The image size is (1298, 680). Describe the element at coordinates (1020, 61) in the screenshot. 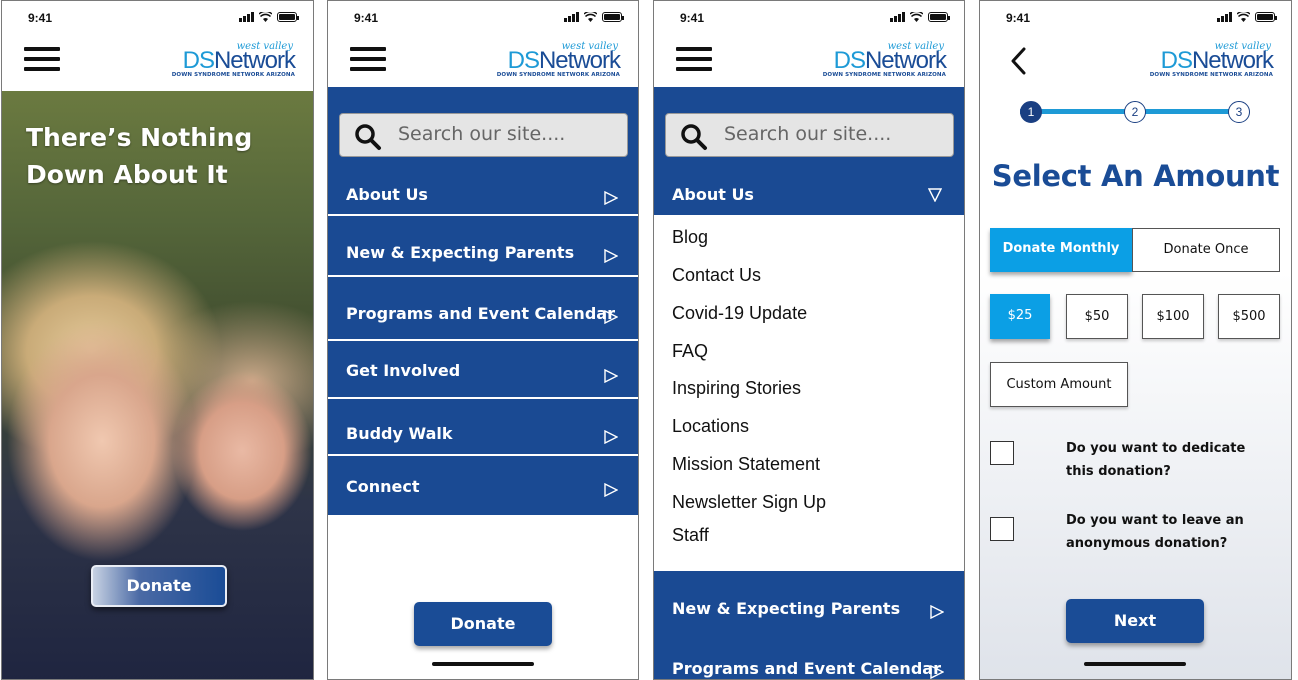

I see `back-chevron-icon` at that location.